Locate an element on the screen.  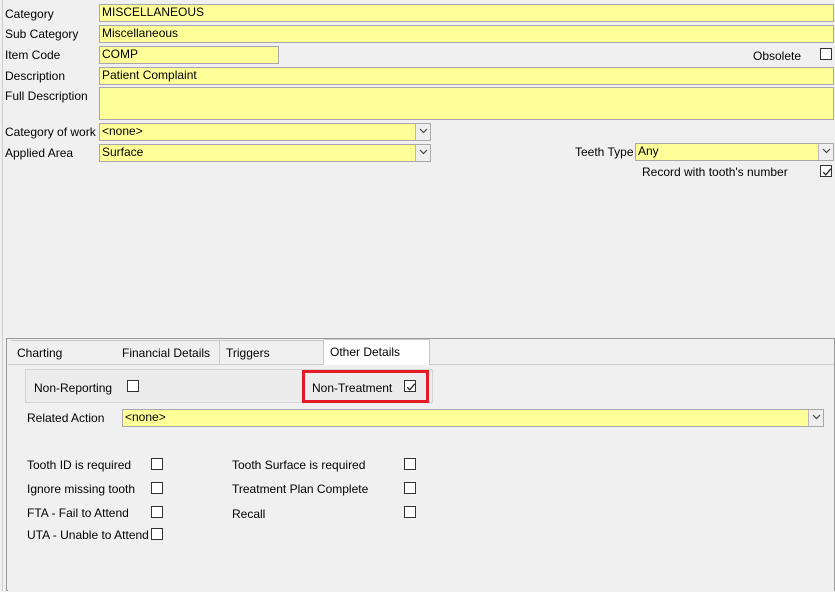
obsolete-label: Obsolete is located at coordinates (777, 56).